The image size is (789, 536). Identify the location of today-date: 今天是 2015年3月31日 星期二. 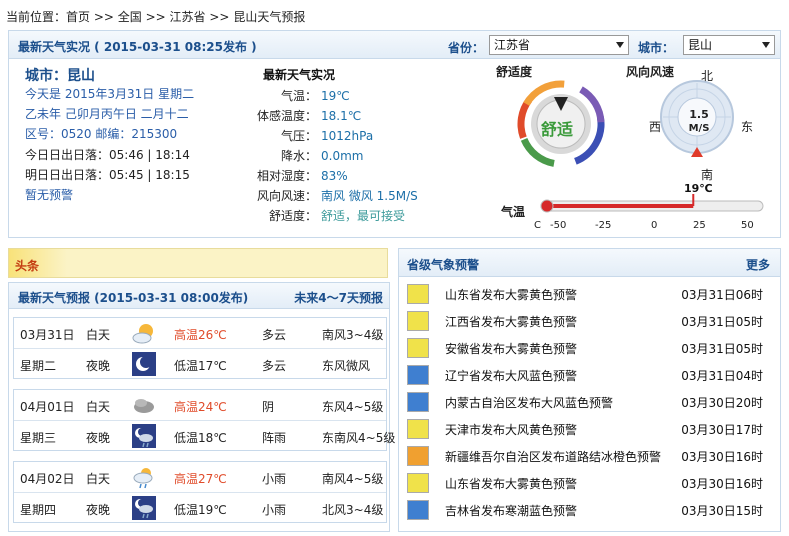
(110, 94).